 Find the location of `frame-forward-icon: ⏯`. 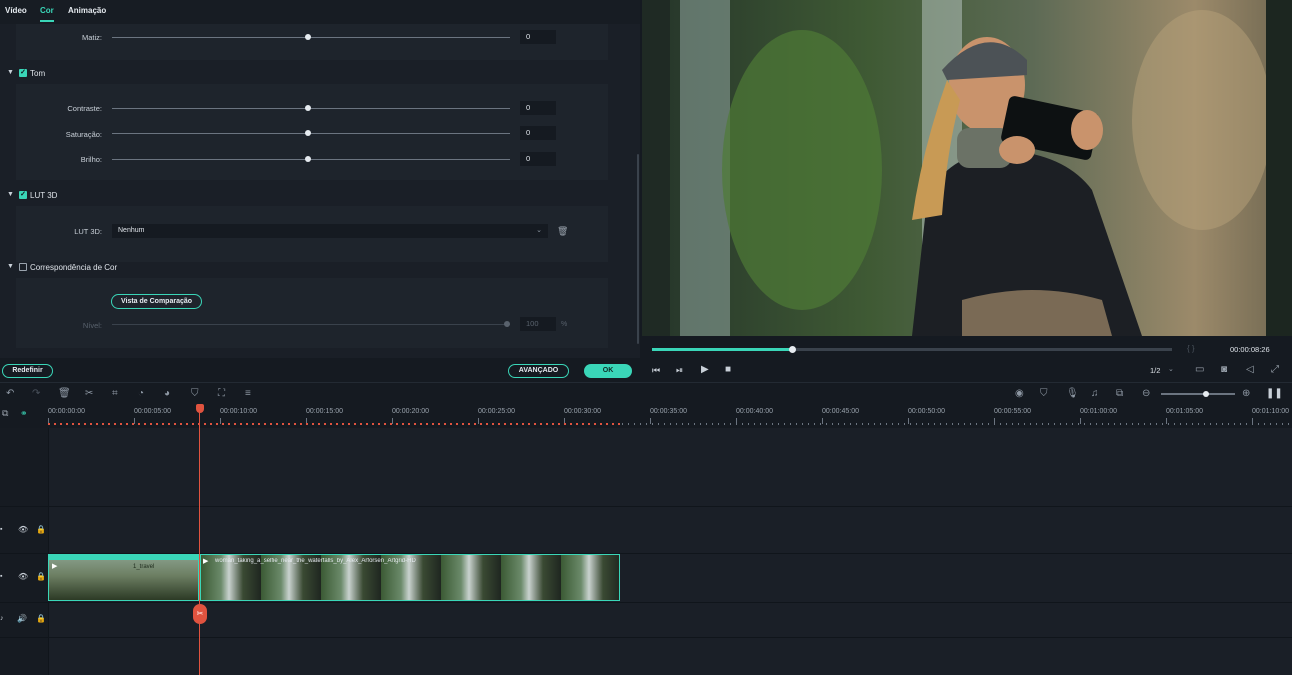

frame-forward-icon: ⏯ is located at coordinates (679, 370).